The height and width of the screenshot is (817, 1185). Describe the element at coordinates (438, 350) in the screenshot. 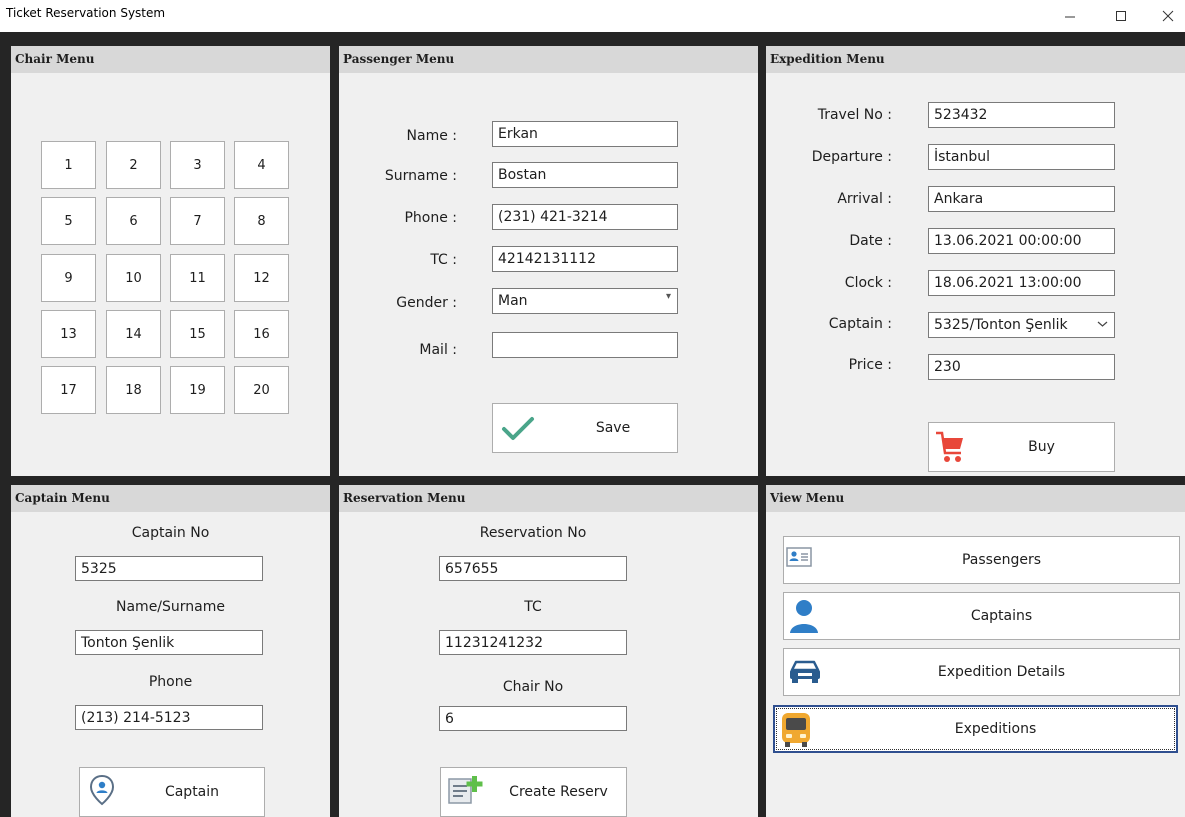

I see `mail-label: Mail :` at that location.